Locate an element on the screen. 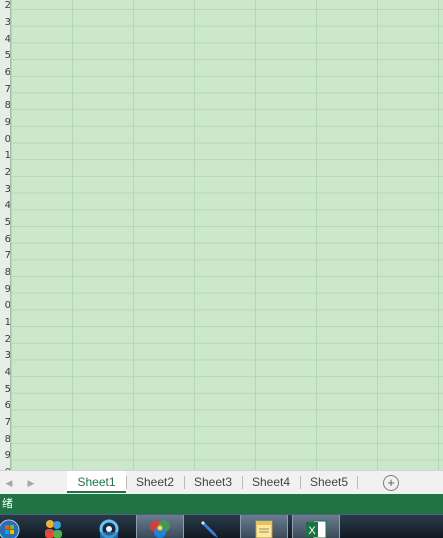  status-bar: 绪 is located at coordinates (221, 504).